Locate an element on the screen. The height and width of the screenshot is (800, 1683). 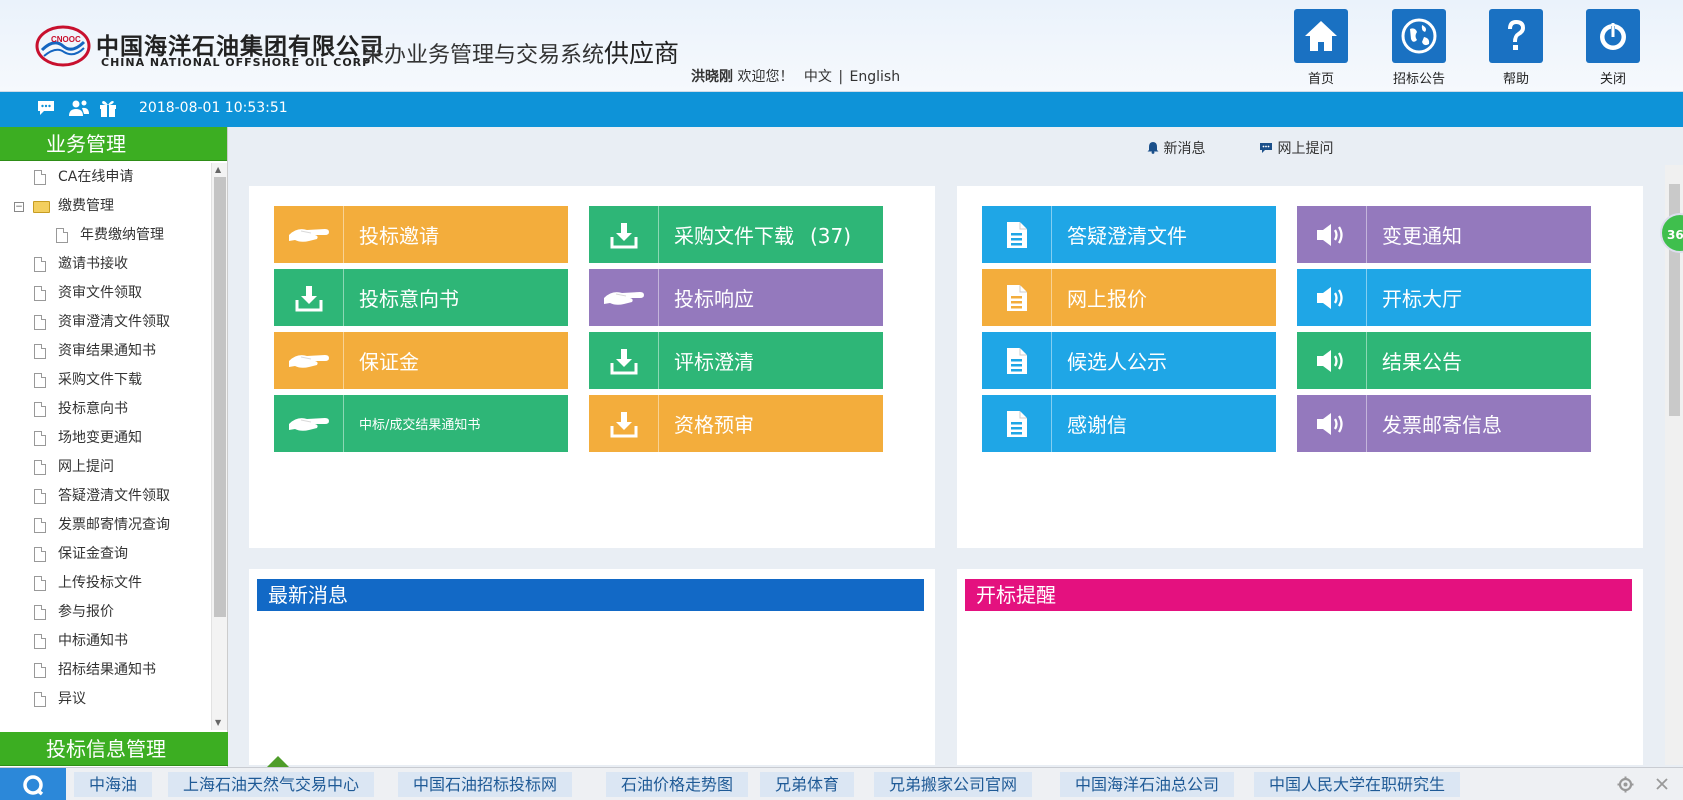
tile-button: 采购文件下载 (37) is located at coordinates (736, 234).